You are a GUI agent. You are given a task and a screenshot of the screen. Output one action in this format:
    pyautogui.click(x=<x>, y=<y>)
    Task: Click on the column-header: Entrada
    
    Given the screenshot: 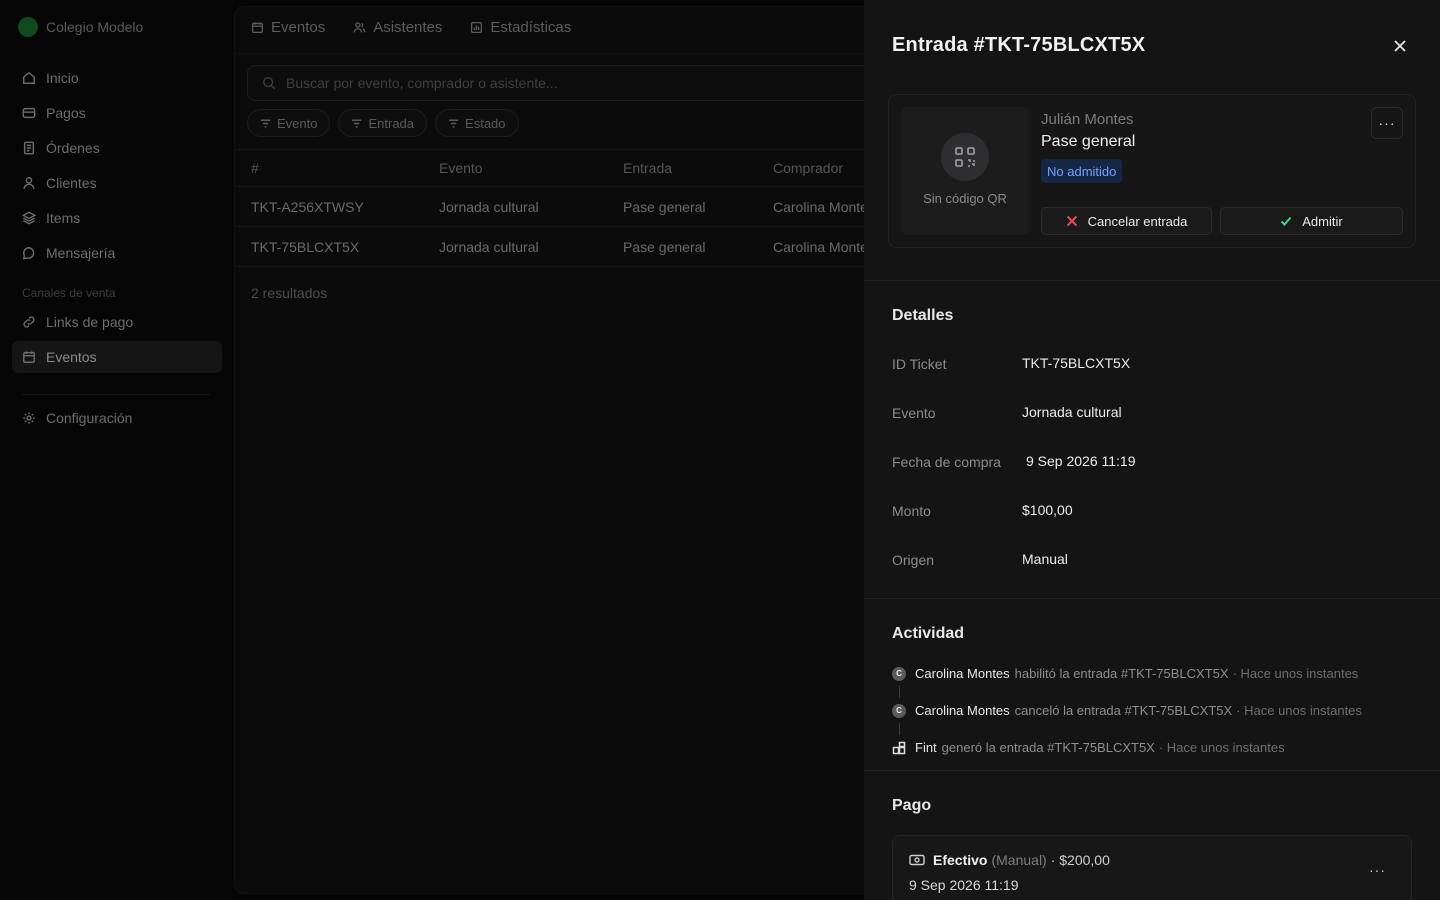 What is the action you would take?
    pyautogui.click(x=647, y=168)
    